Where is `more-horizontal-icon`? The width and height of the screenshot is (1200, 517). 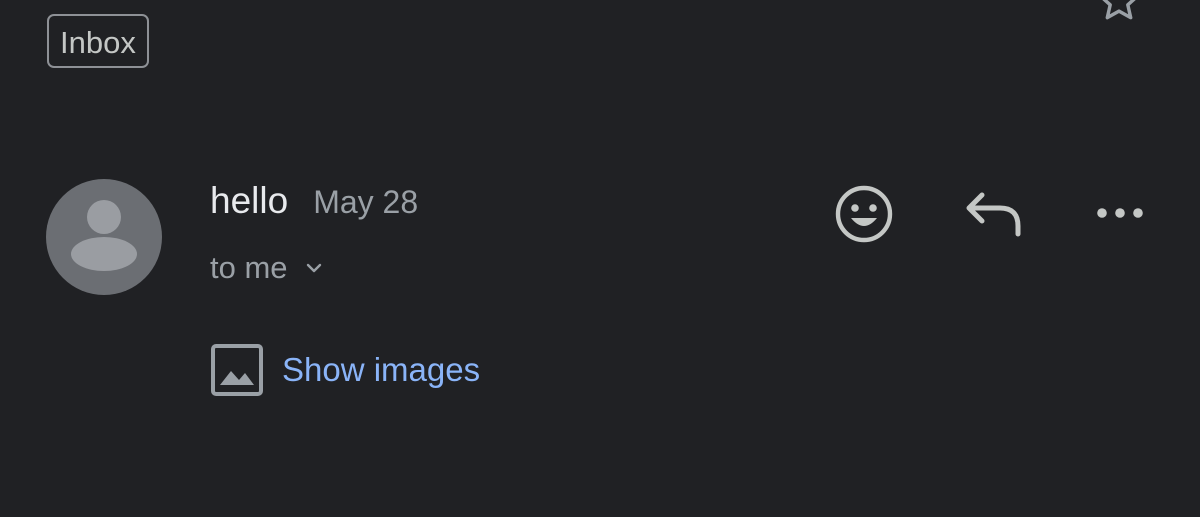 more-horizontal-icon is located at coordinates (1120, 213).